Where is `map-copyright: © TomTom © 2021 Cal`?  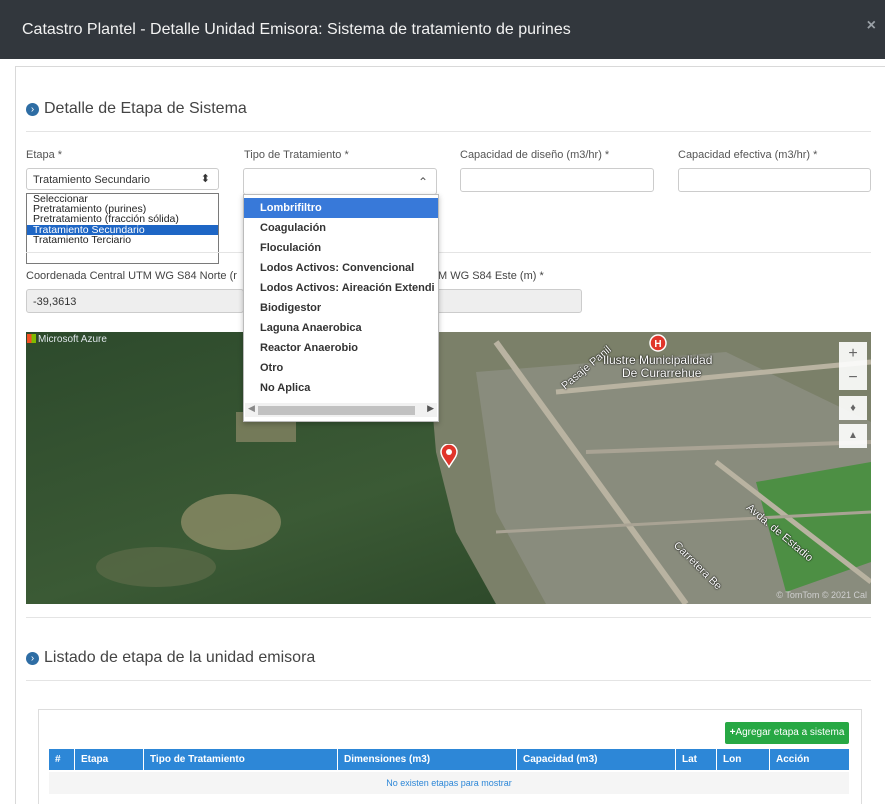
map-copyright: © TomTom © 2021 Cal is located at coordinates (821, 595).